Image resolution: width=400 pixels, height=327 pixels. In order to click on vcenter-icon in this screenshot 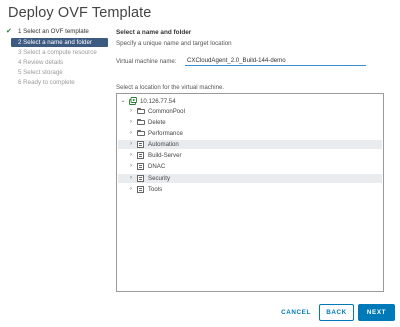, I will do `click(133, 101)`.